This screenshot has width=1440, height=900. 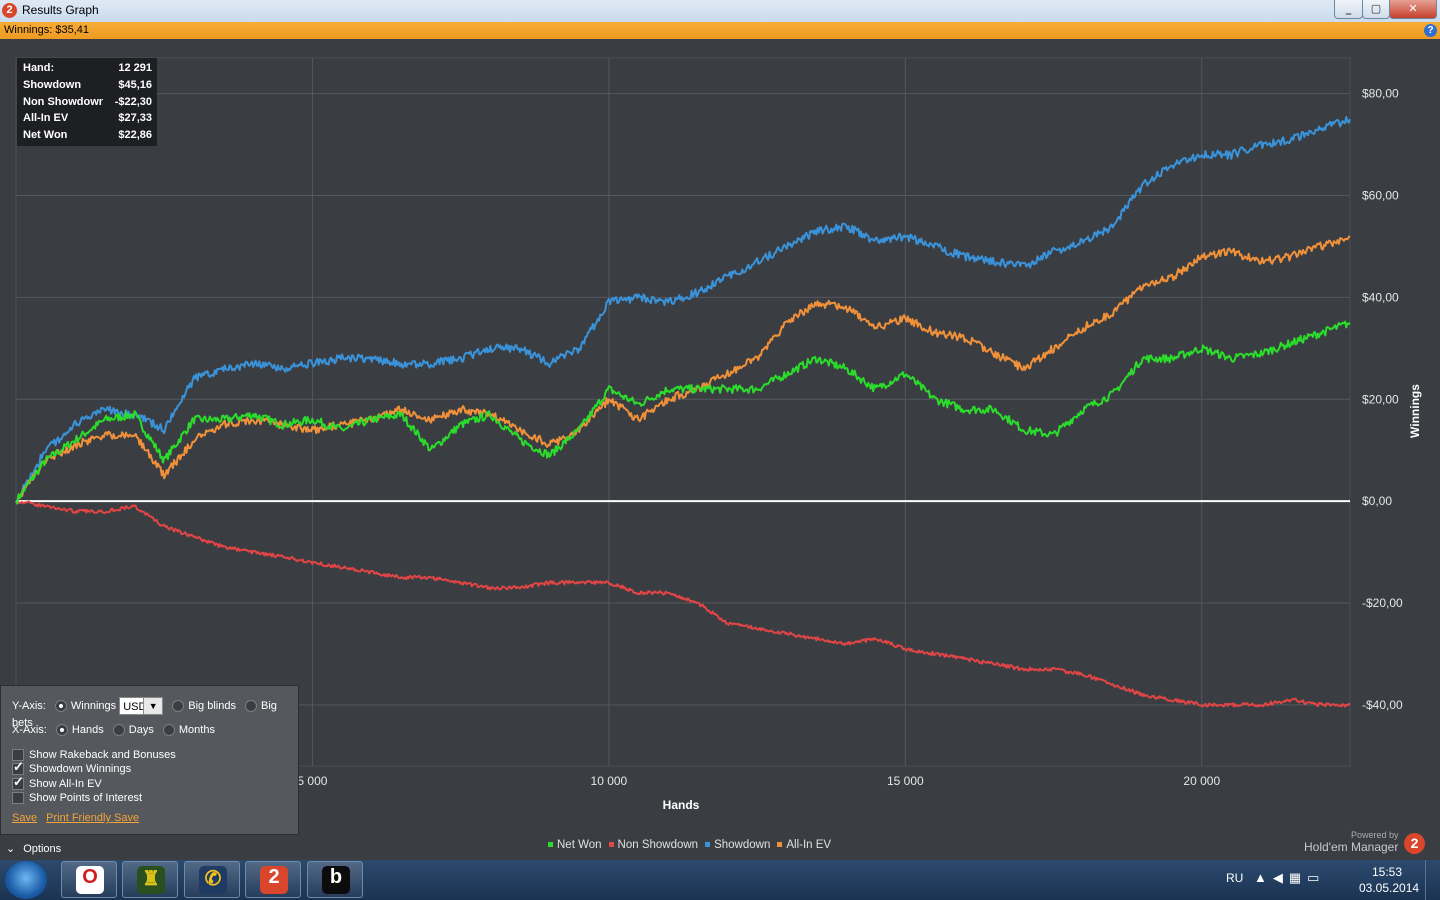 I want to click on stat-value: $22,86, so click(x=135, y=135).